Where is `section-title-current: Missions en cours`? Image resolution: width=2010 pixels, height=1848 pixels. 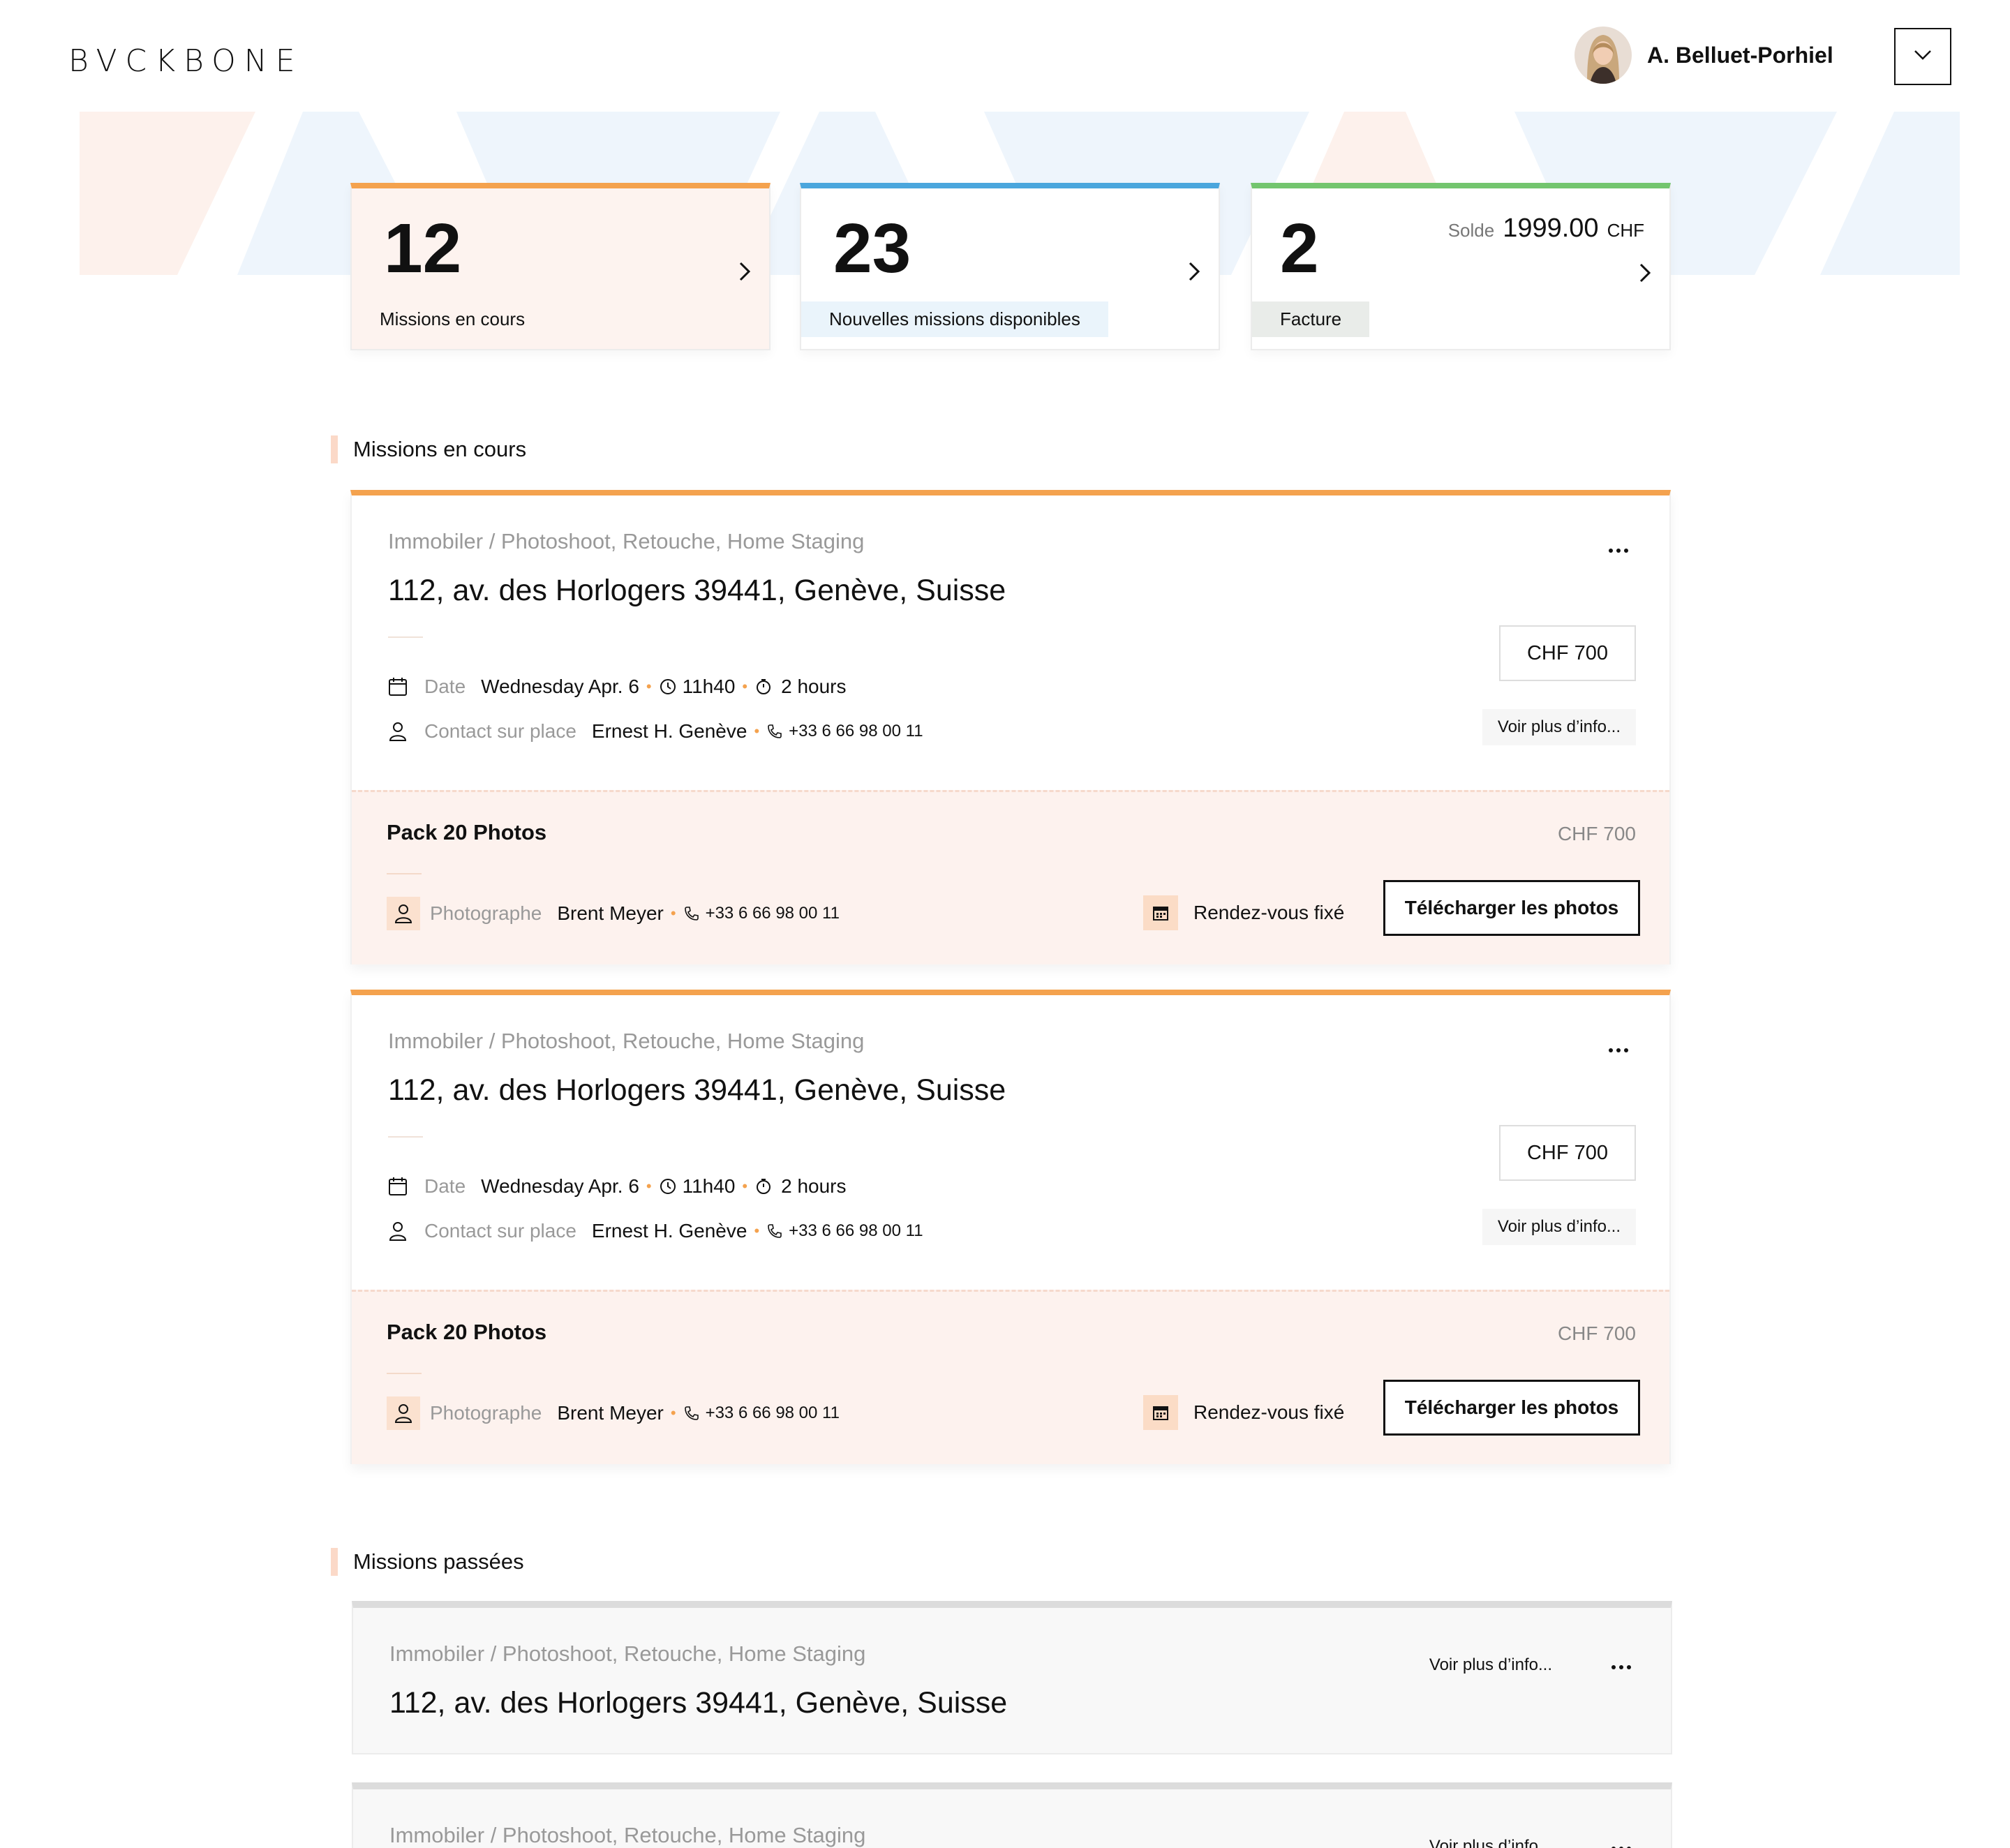
section-title-current: Missions en cours is located at coordinates (428, 449).